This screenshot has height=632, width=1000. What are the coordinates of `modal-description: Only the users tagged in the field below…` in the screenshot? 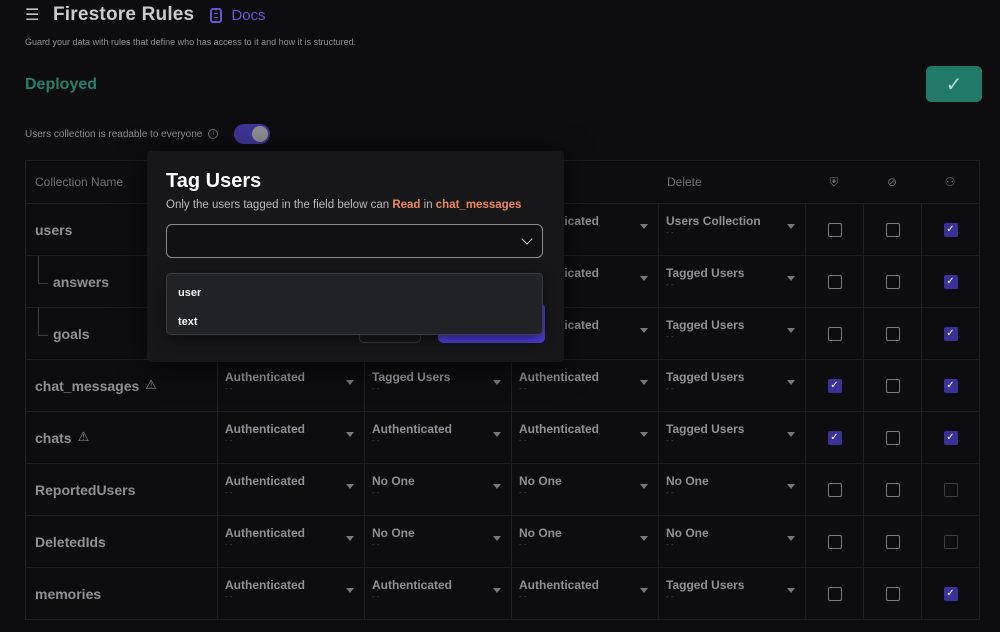 It's located at (343, 205).